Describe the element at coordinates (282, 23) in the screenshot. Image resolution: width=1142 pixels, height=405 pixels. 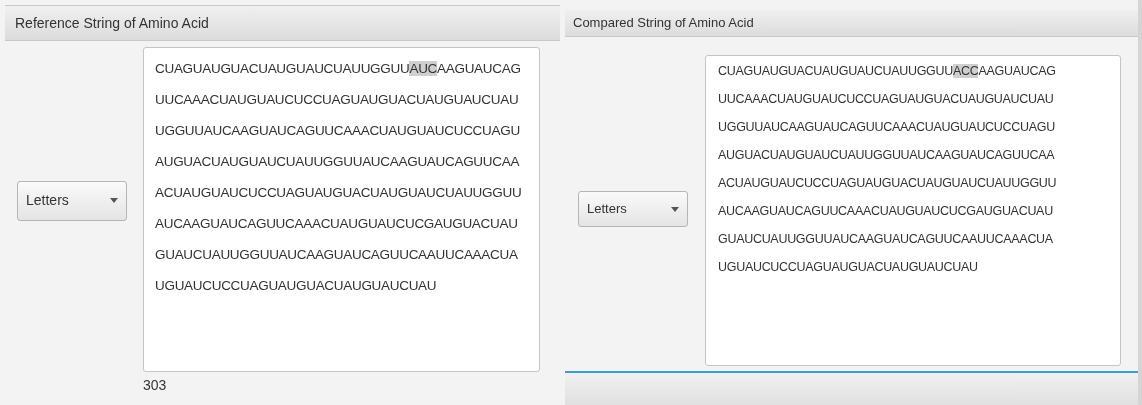
I see `panel-header: Reference String of Amino Acid` at that location.